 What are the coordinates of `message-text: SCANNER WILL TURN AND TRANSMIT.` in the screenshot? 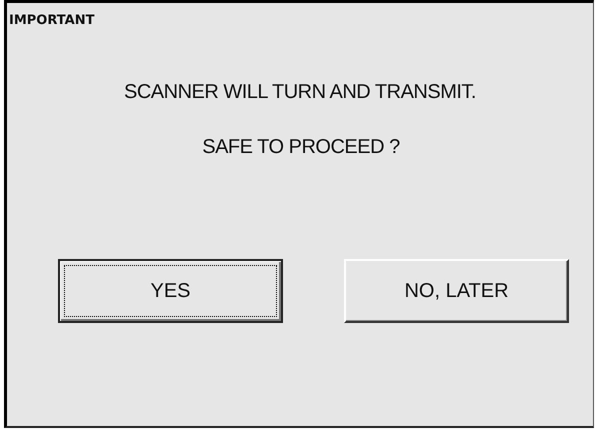 It's located at (300, 92).